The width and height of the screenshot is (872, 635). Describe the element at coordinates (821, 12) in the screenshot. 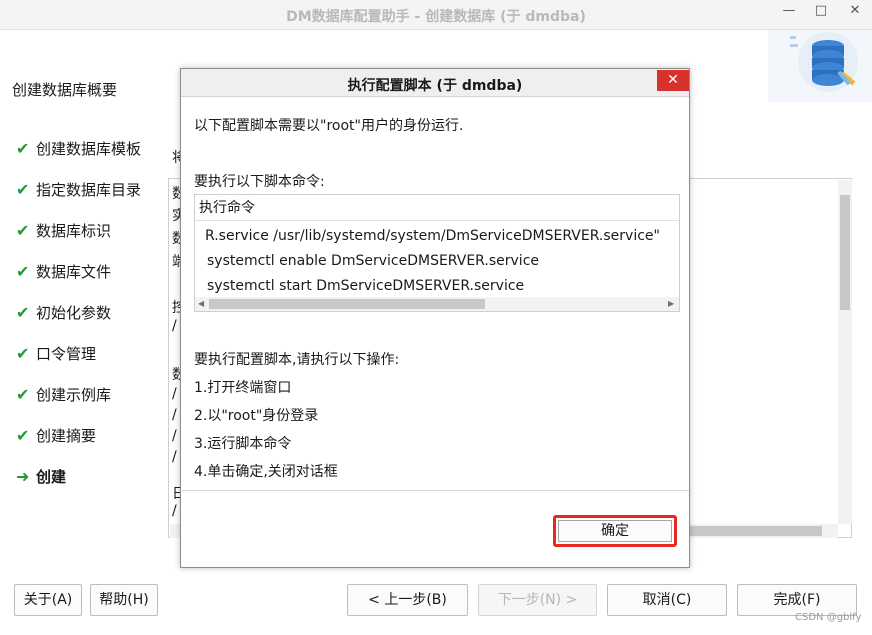

I see `maximize-icon: □` at that location.